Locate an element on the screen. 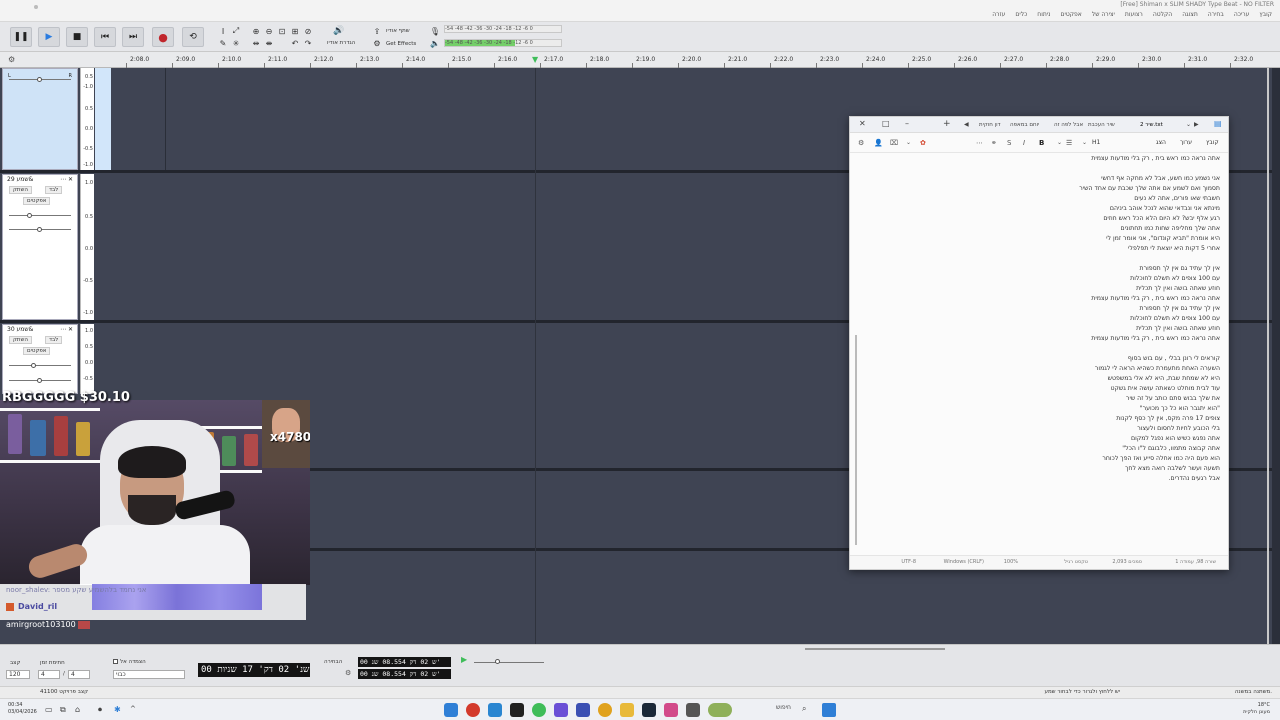 The height and width of the screenshot is (720, 1280). selection-settings-icon: ⚙ is located at coordinates (348, 673).